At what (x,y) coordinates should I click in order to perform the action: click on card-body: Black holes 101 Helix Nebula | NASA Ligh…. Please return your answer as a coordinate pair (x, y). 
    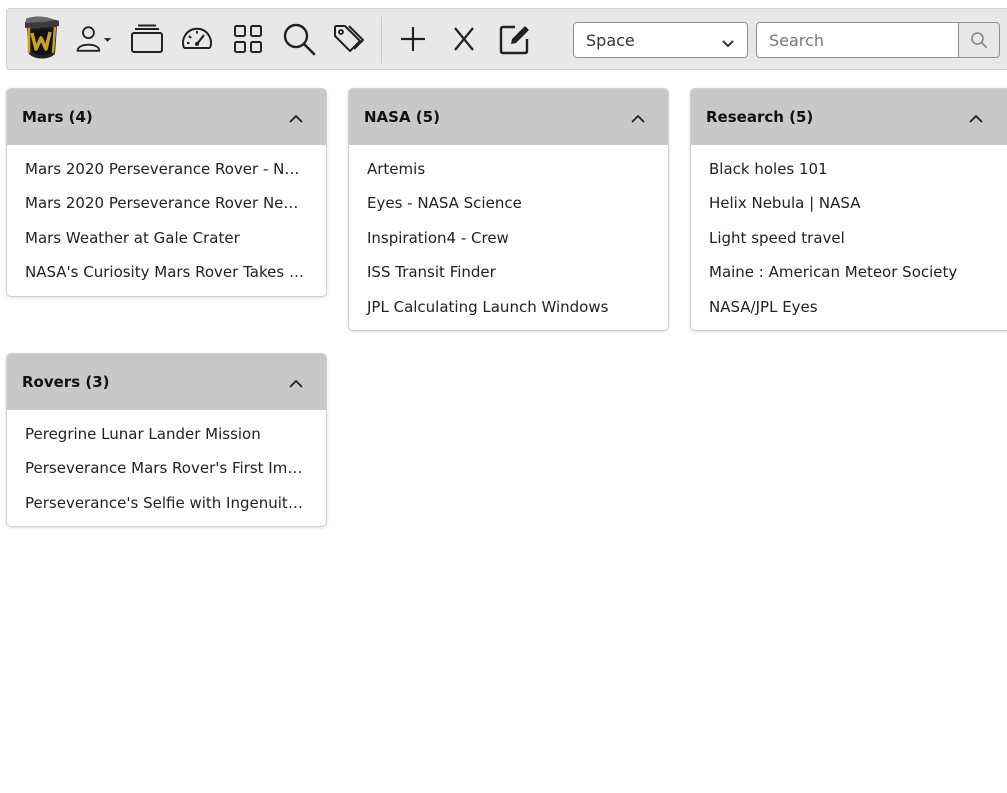
    Looking at the image, I should click on (849, 237).